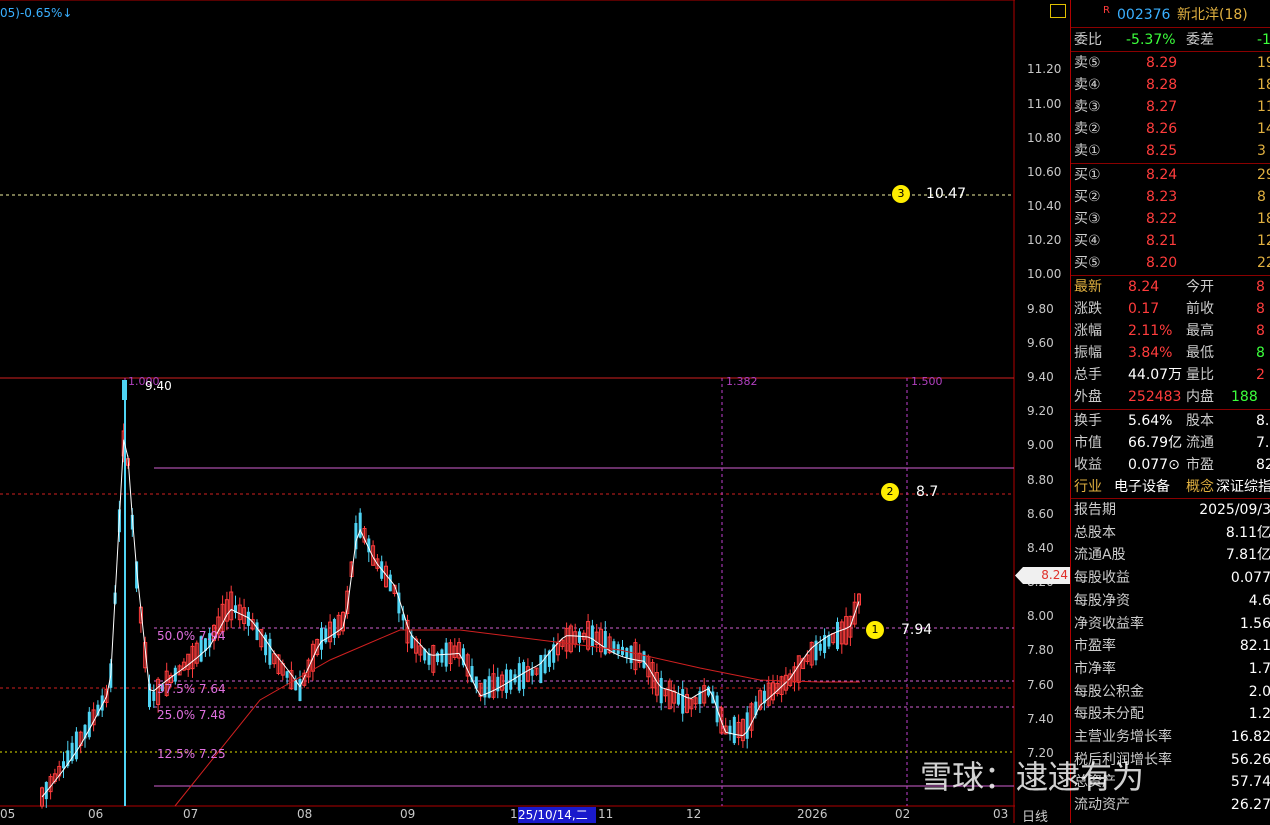 This screenshot has width=1270, height=825. Describe the element at coordinates (742, 381) in the screenshot. I see `fib-top-1382: 1.382` at that location.